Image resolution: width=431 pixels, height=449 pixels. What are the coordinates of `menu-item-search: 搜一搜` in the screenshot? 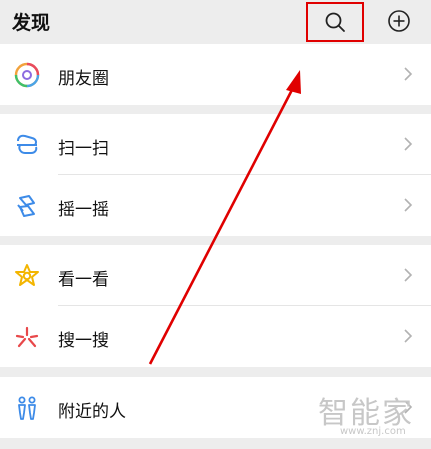 It's located at (215, 336).